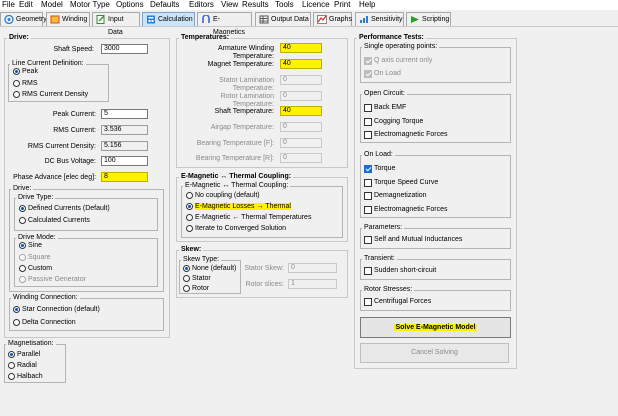 The height and width of the screenshot is (416, 618). I want to click on tab-scripting: Scripting, so click(428, 19).